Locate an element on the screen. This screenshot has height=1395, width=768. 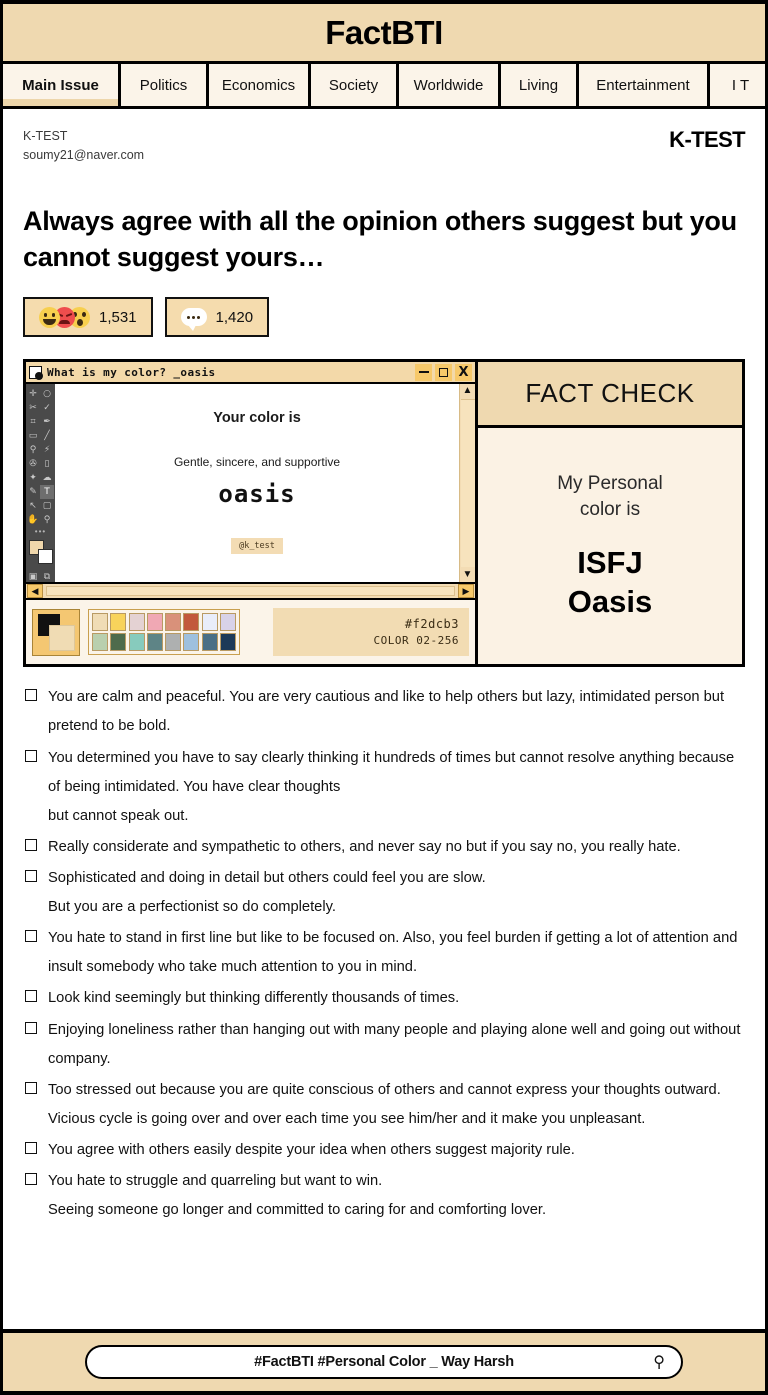
window-buttons: X is located at coordinates (443, 372).